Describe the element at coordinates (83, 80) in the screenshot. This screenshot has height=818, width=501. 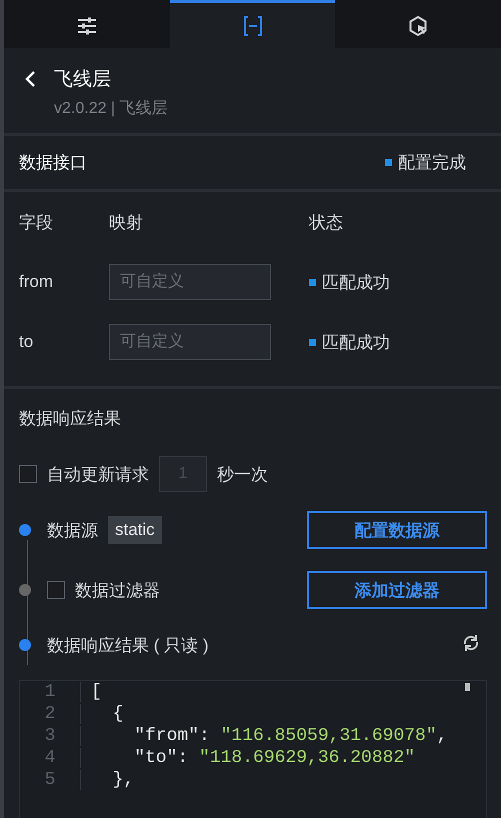
I see `layer-title: 飞线层` at that location.